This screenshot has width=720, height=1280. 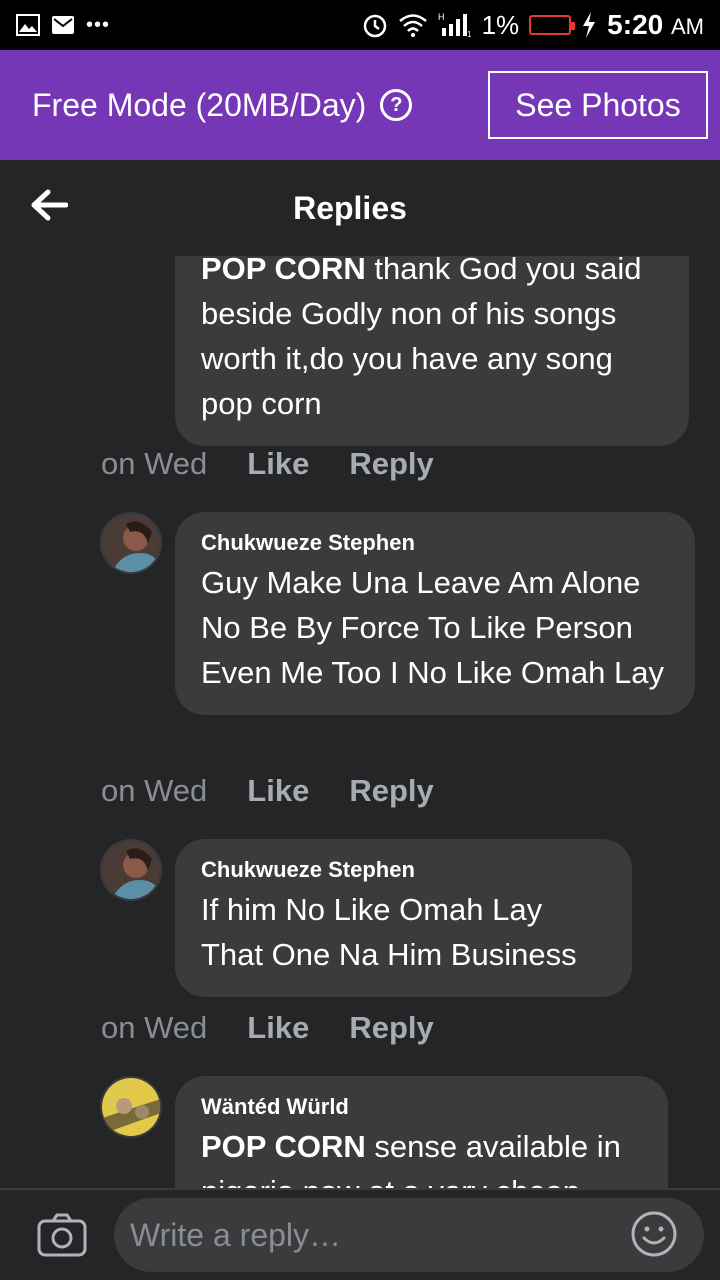 I want to click on comment-author: Wäntéd Würld, so click(x=421, y=1107).